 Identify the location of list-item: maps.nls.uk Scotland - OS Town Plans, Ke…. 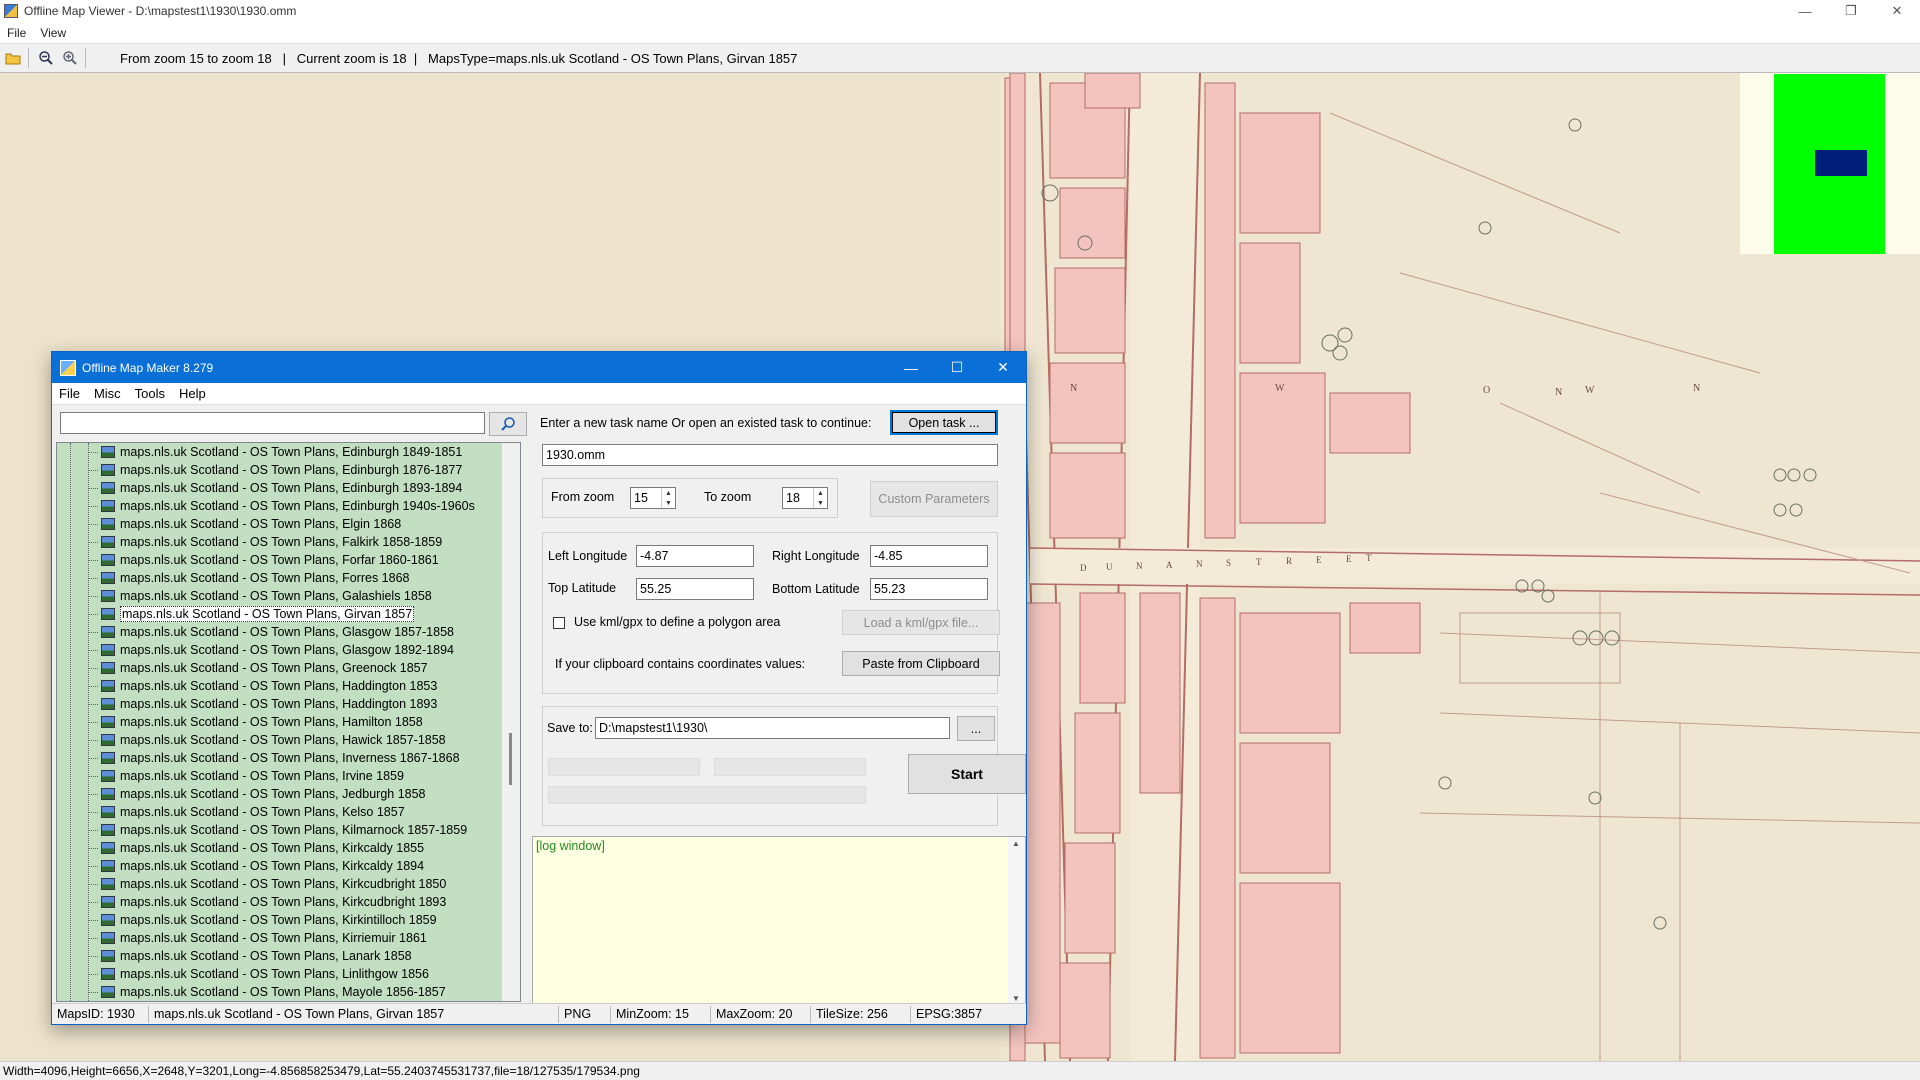
(279, 812).